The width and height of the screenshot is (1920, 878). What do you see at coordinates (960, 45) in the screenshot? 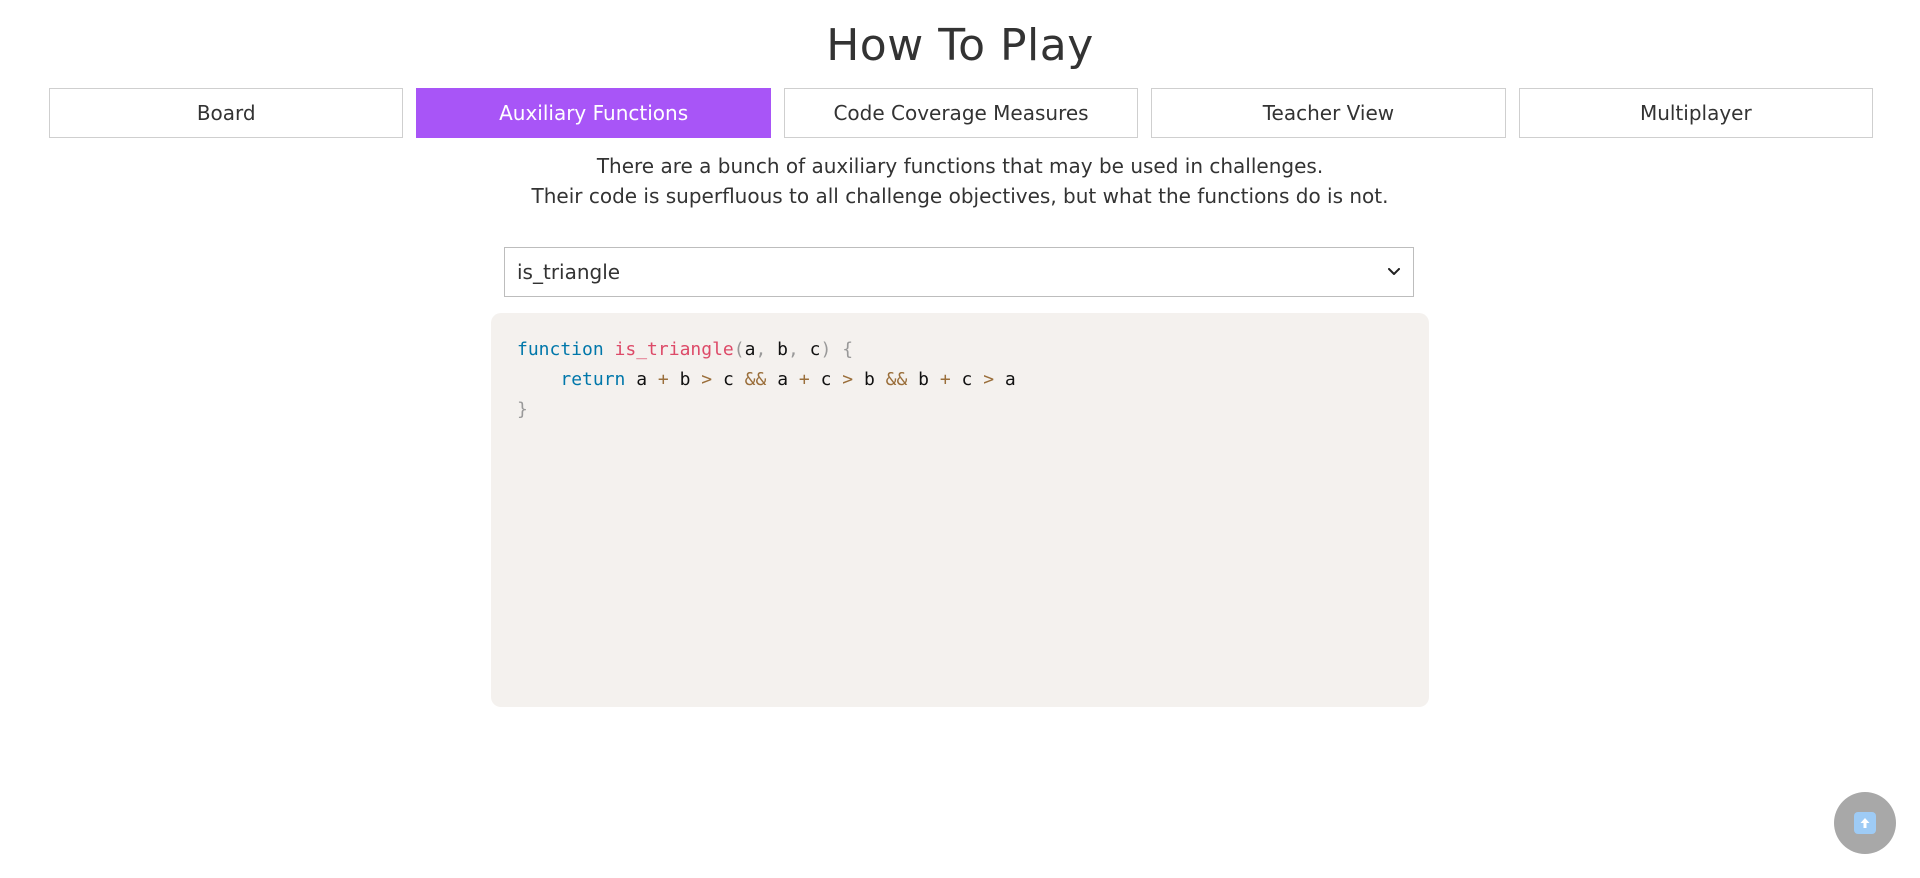
I see `page-title: How To Play` at bounding box center [960, 45].